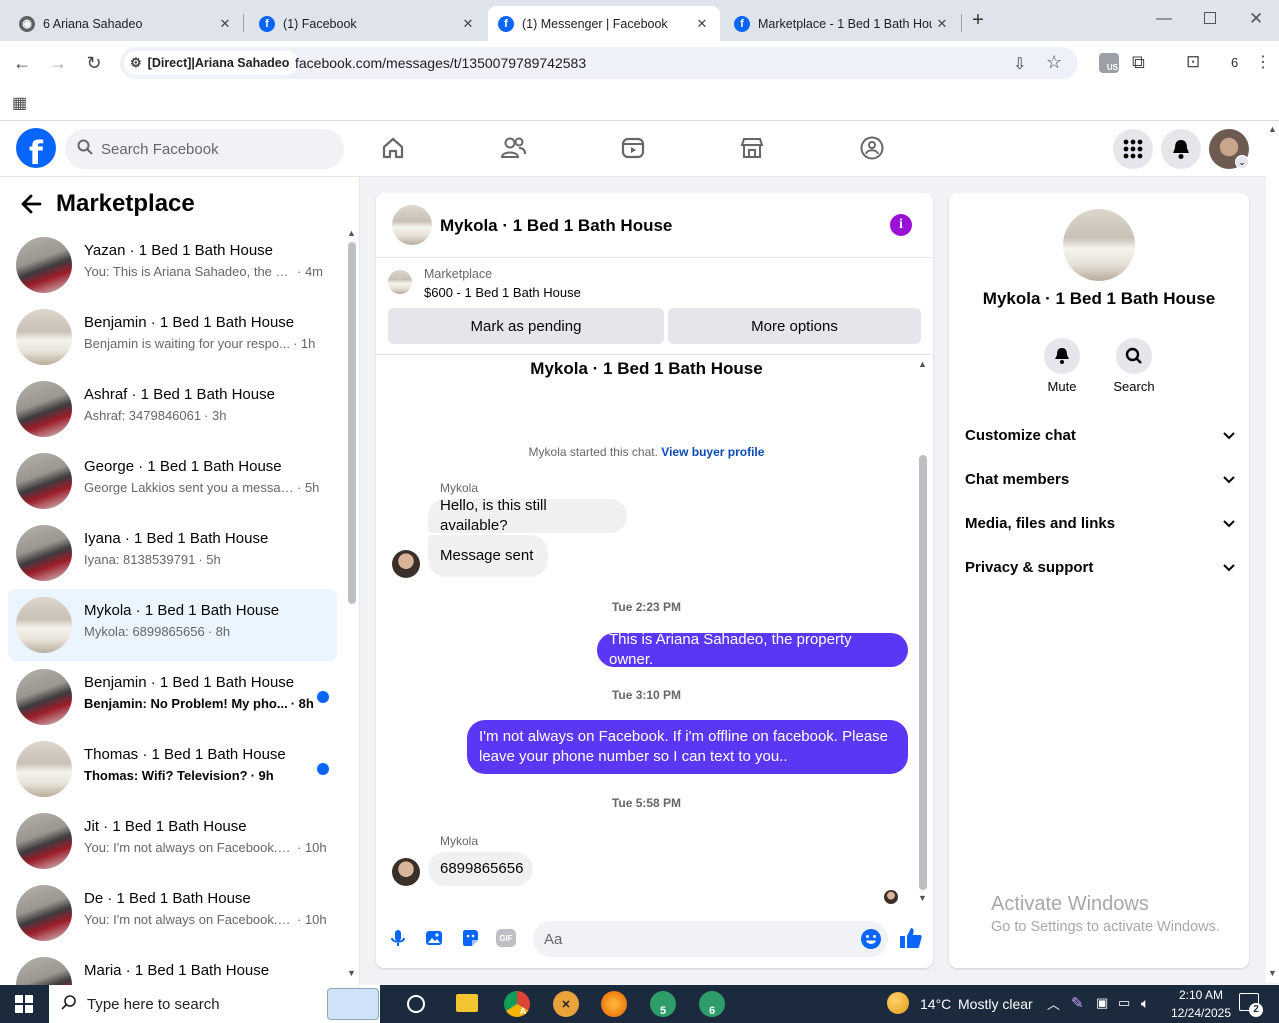  What do you see at coordinates (1124, 1003) in the screenshot?
I see `network-icon: ▭` at bounding box center [1124, 1003].